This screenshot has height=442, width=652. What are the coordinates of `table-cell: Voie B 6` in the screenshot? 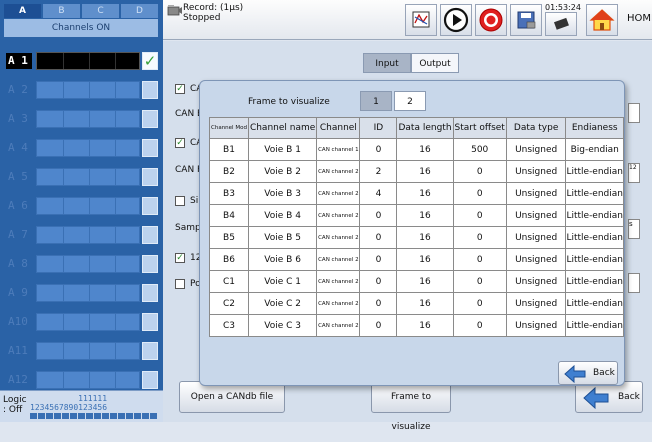 It's located at (282, 259).